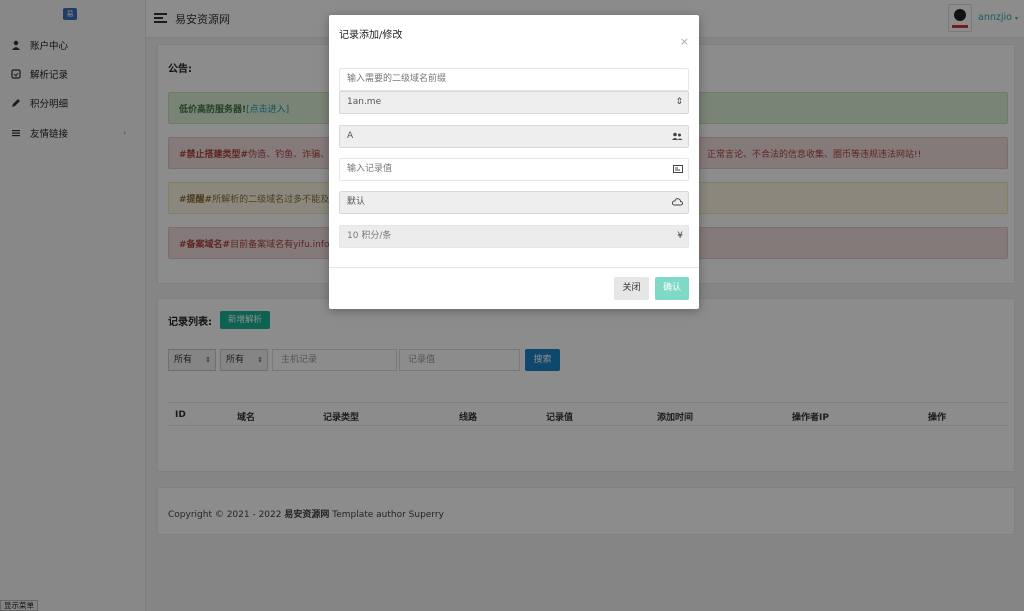 The height and width of the screenshot is (611, 1024). I want to click on confirm-button: 确认, so click(672, 288).